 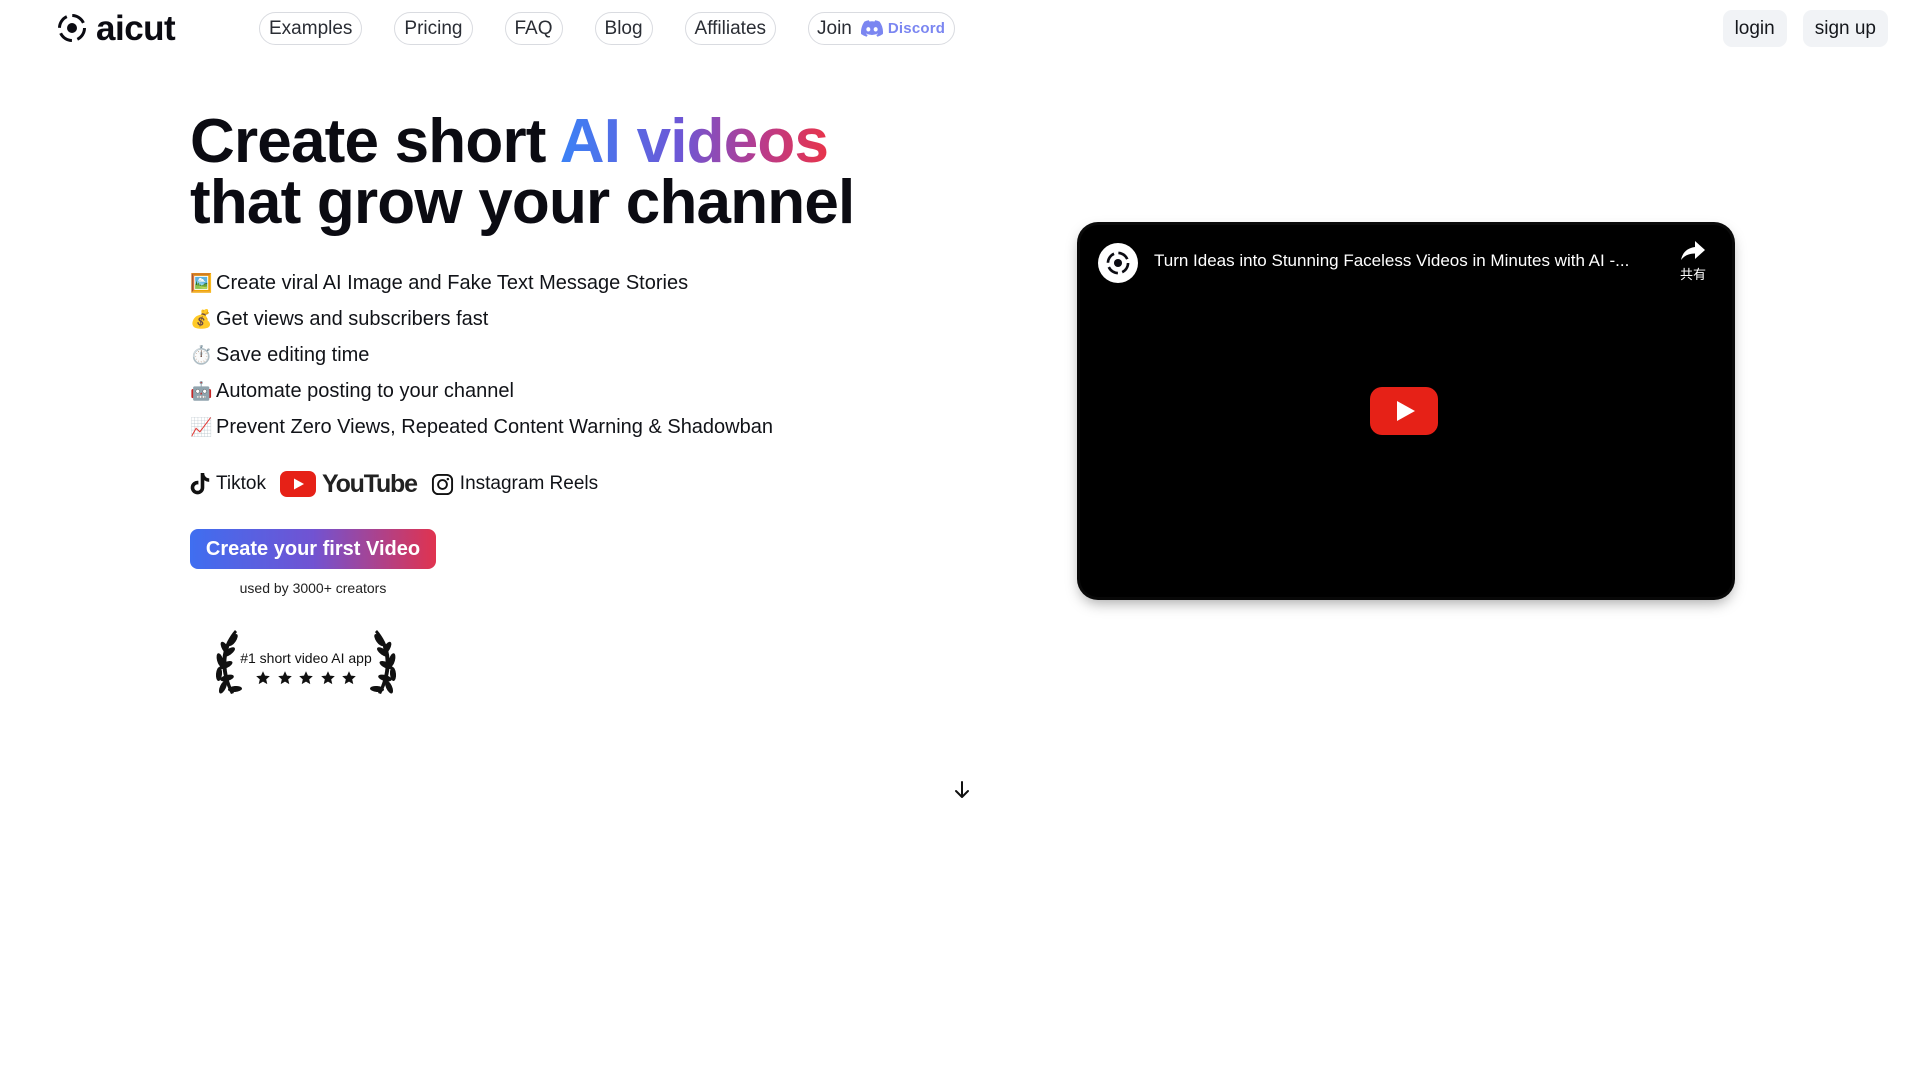 I want to click on award-text: #1 short video AI app, so click(x=306, y=658).